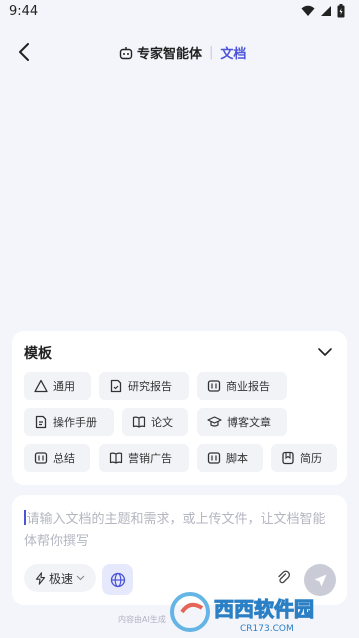 This screenshot has width=359, height=638. I want to click on nav-bar: 专家智能体 | 文档, so click(179, 52).